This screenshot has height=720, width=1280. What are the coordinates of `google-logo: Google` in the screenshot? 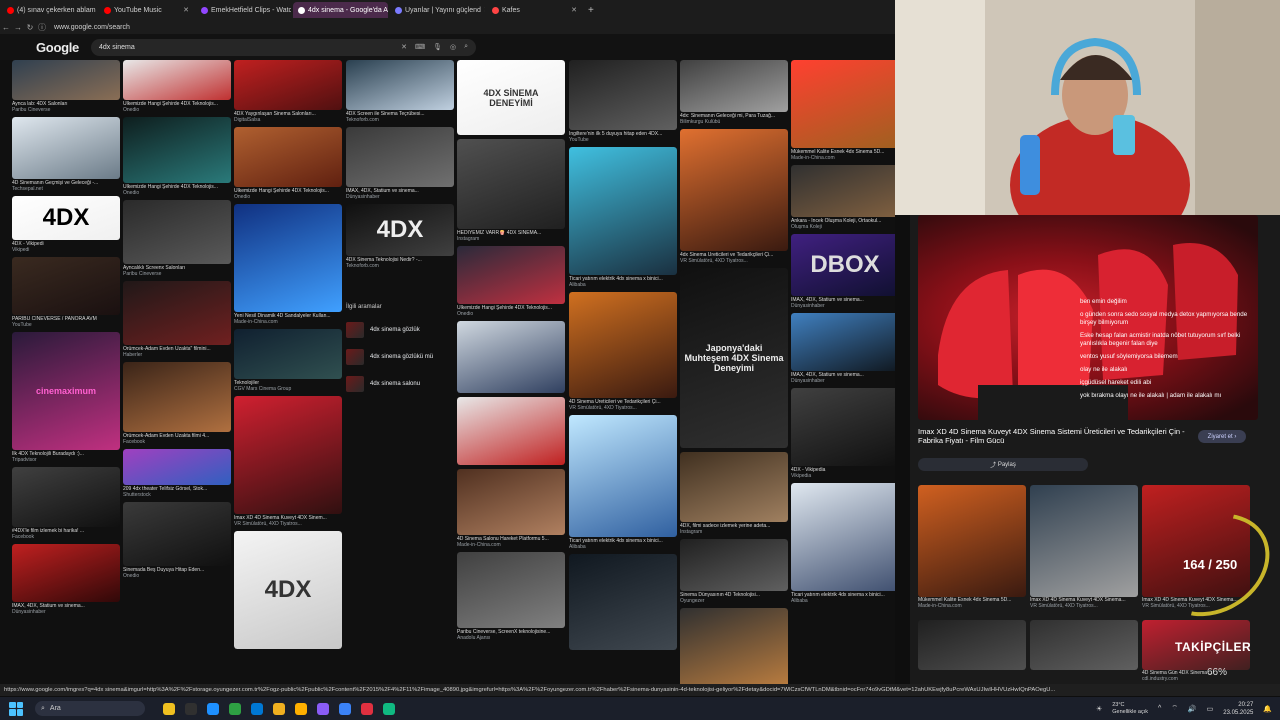 It's located at (57, 47).